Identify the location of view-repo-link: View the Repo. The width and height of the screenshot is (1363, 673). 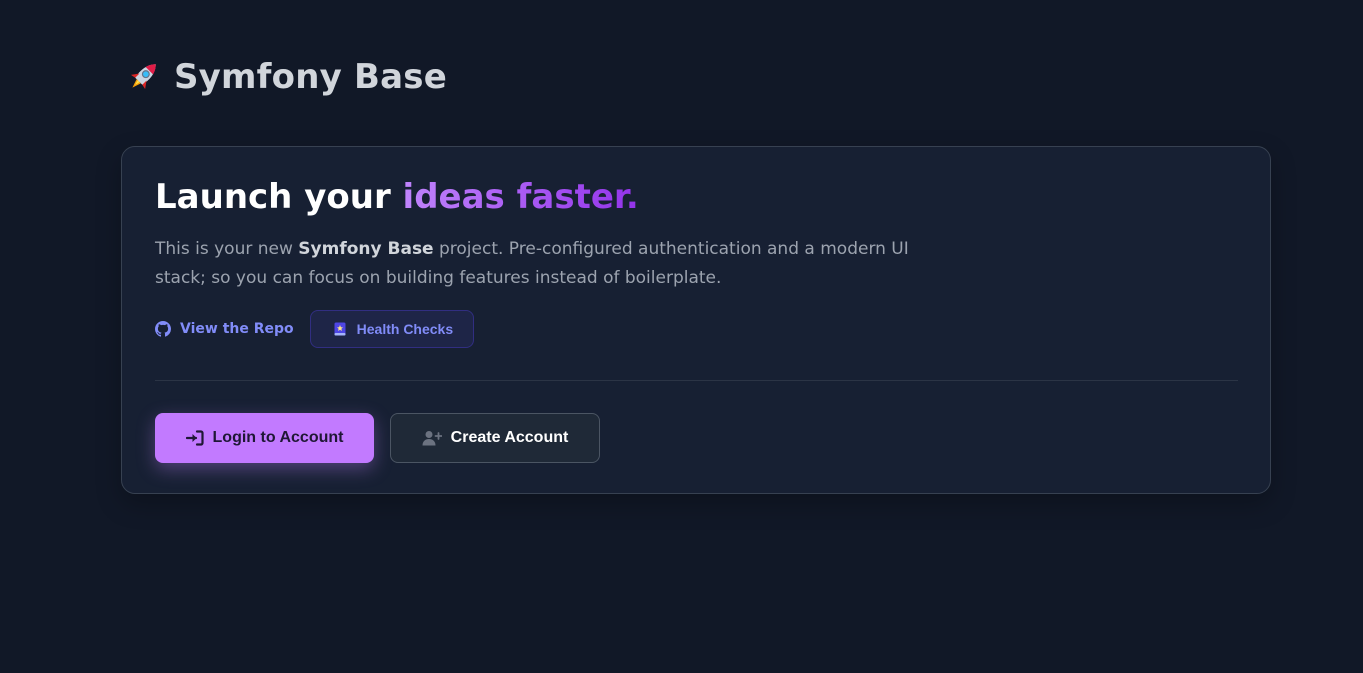
(224, 329).